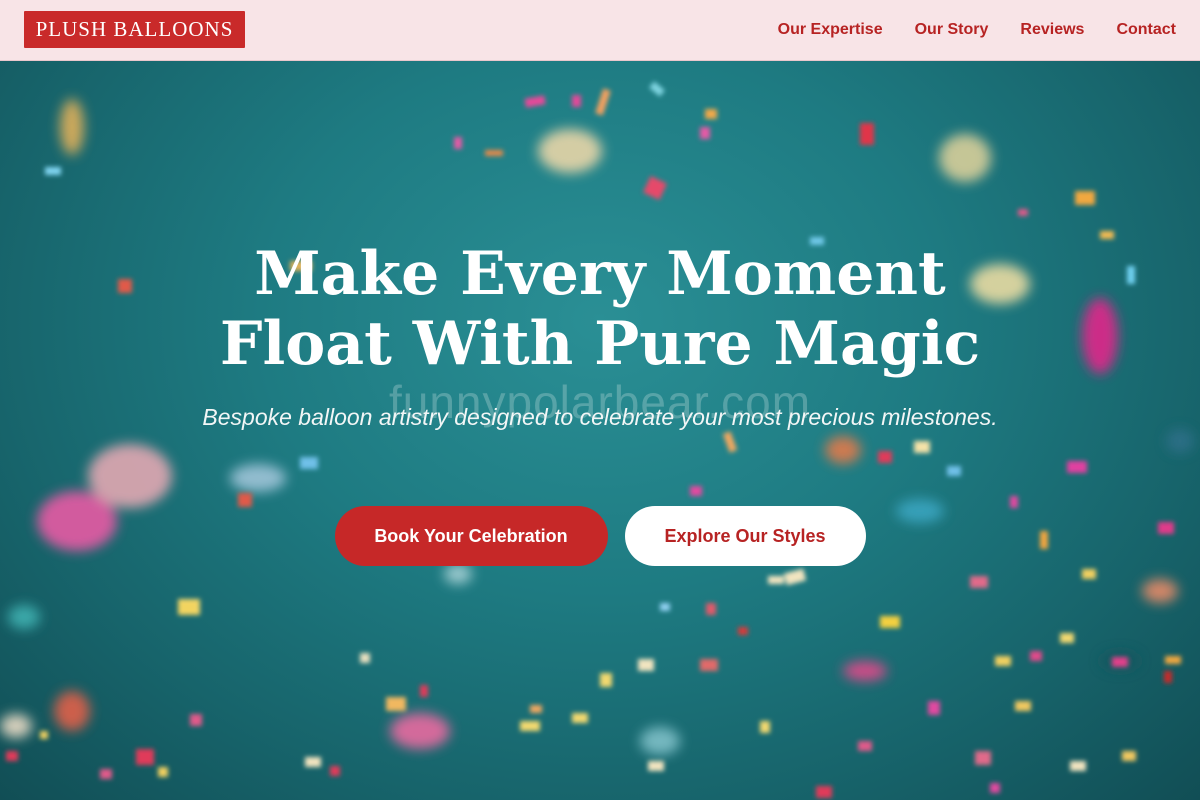 This screenshot has height=800, width=1200. What do you see at coordinates (600, 274) in the screenshot?
I see `hero-title-line-1: Make Every Moment` at bounding box center [600, 274].